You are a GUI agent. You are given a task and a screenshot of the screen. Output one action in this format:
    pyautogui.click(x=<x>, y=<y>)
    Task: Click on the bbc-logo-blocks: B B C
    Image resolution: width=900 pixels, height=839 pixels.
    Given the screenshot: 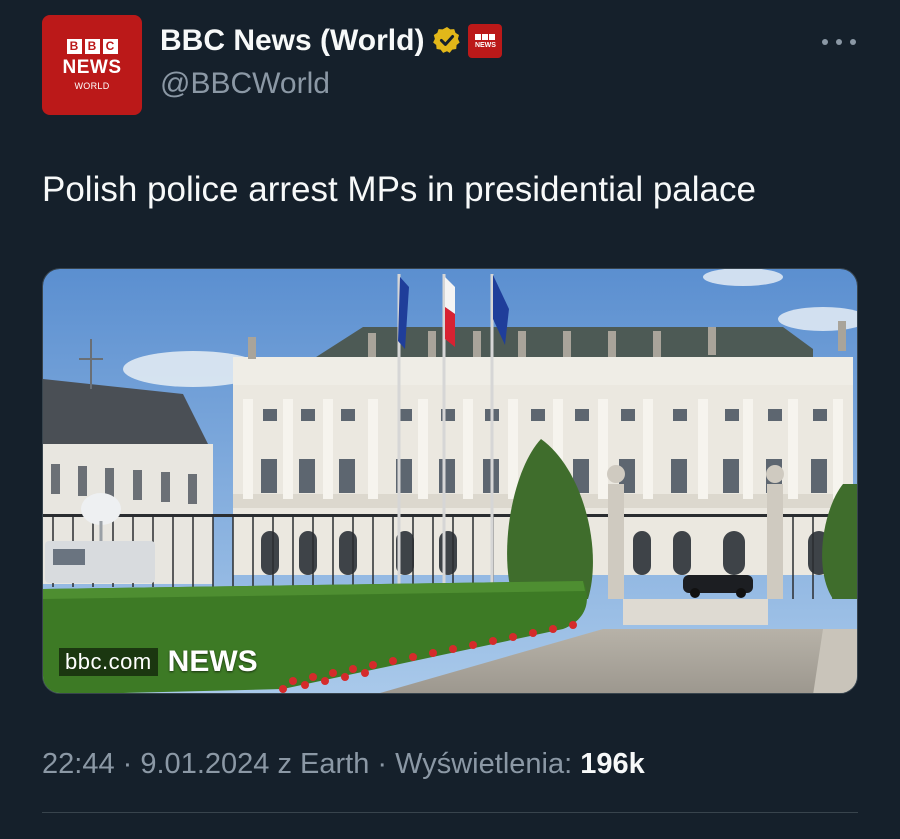 What is the action you would take?
    pyautogui.click(x=92, y=46)
    